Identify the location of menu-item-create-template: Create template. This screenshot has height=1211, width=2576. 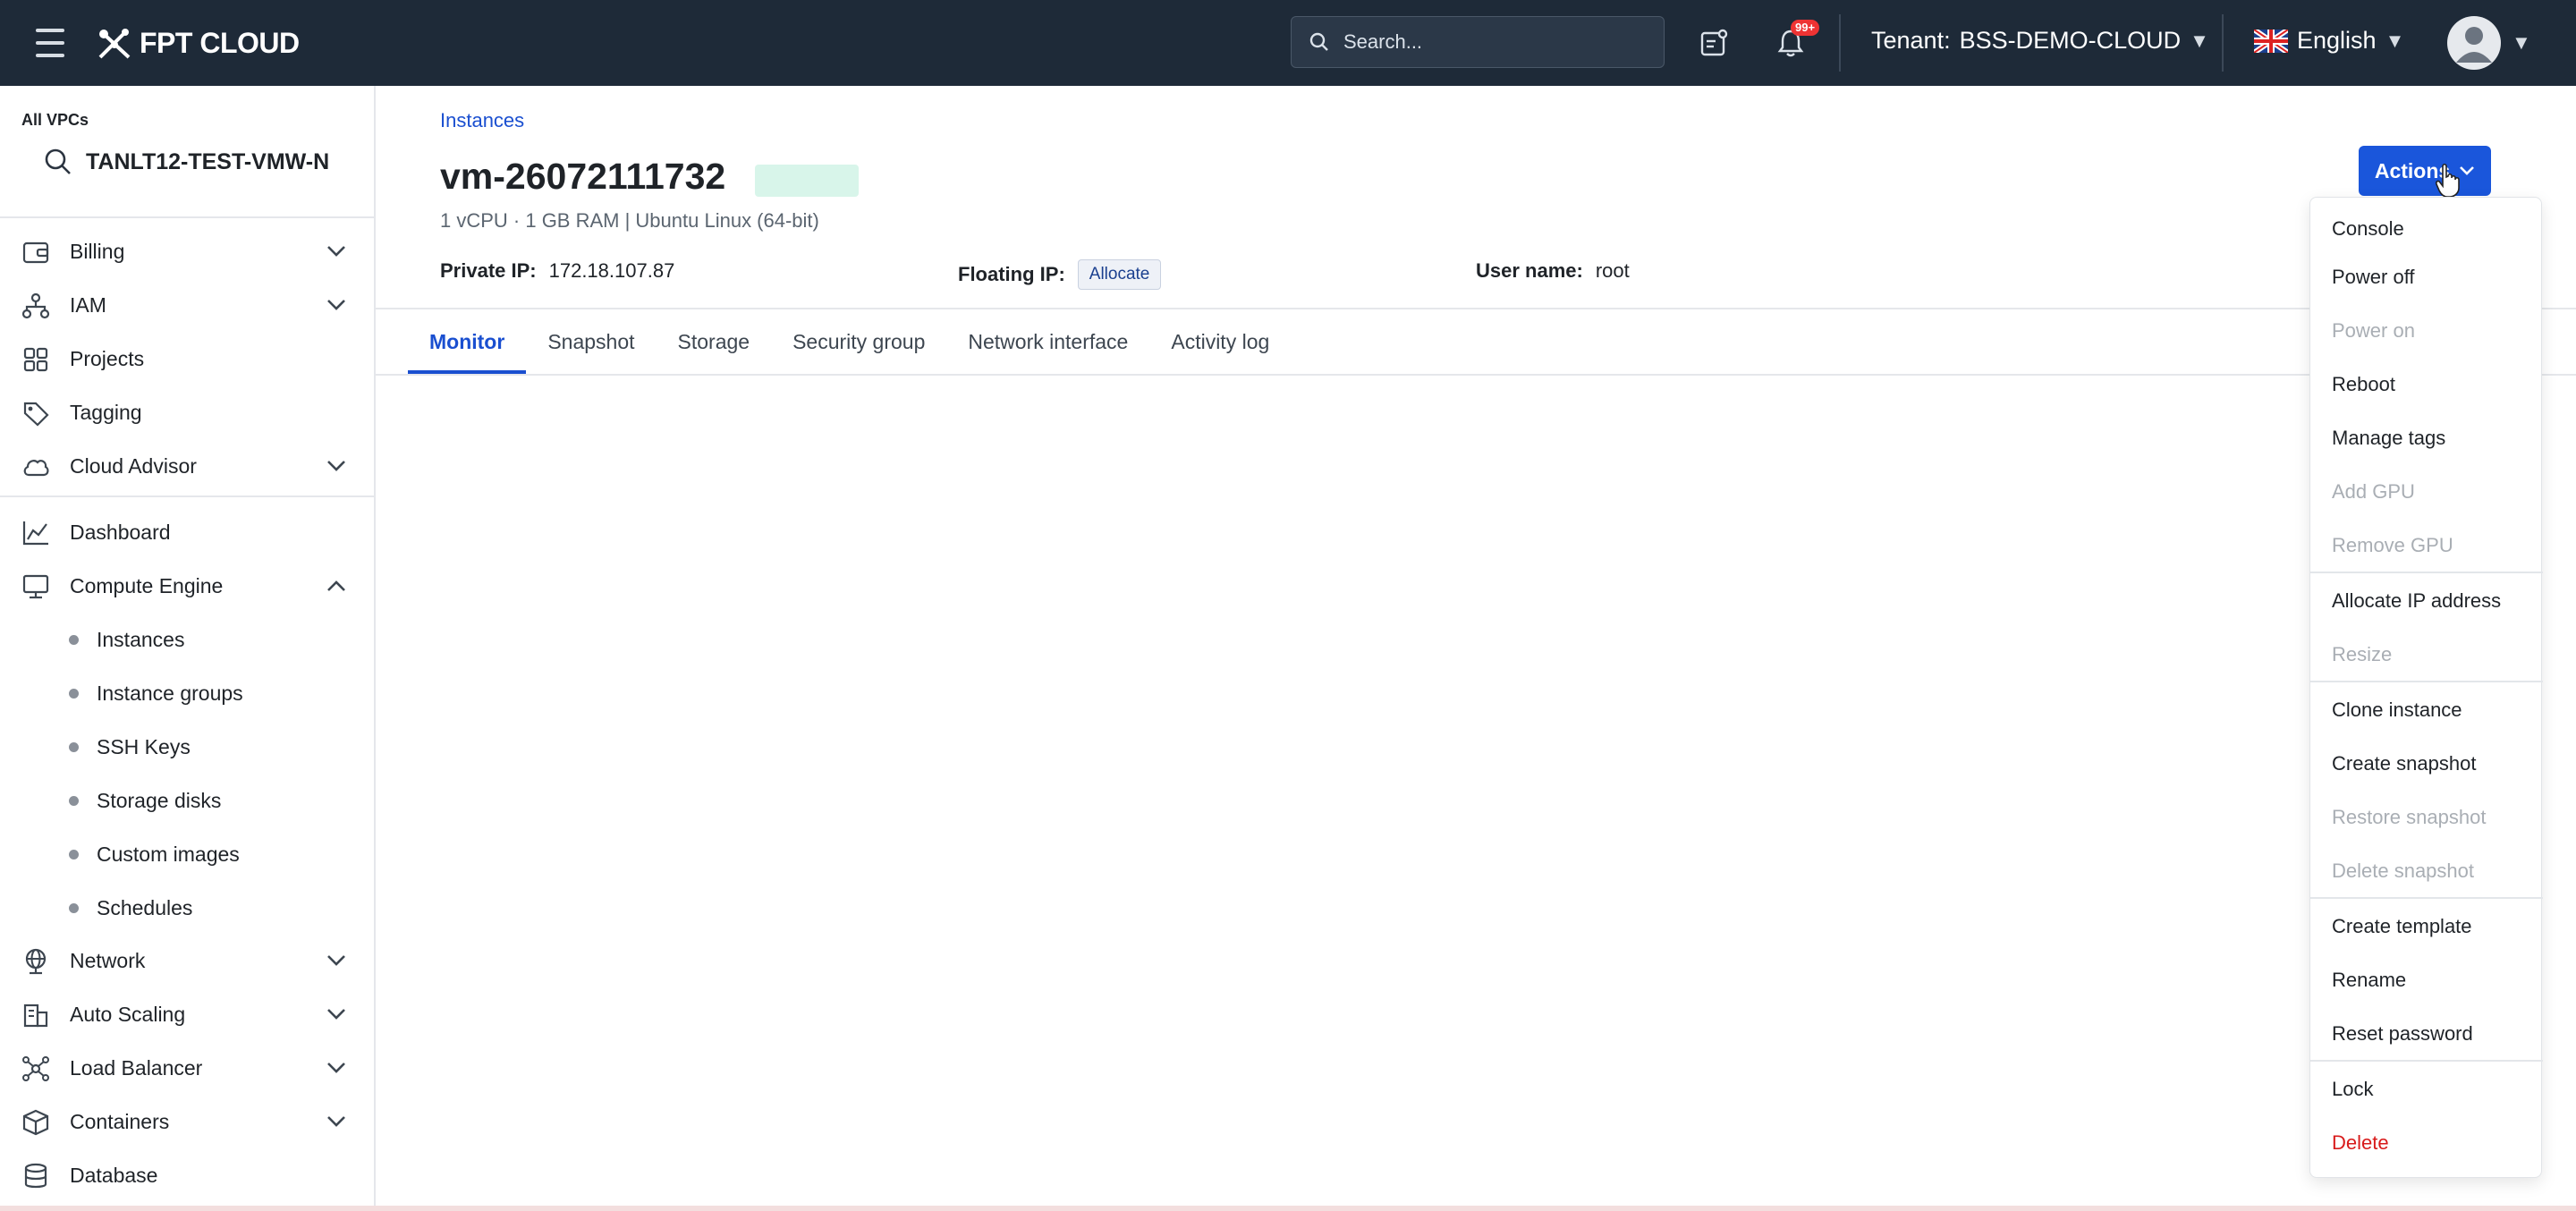
(2402, 926).